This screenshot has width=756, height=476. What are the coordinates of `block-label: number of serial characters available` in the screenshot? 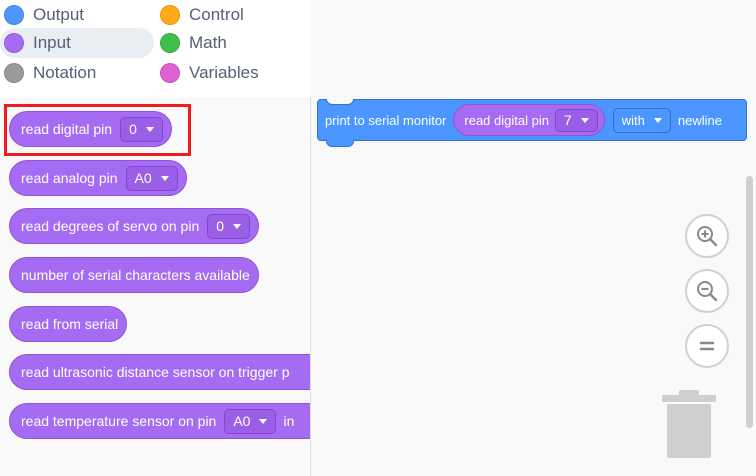 It's located at (135, 275).